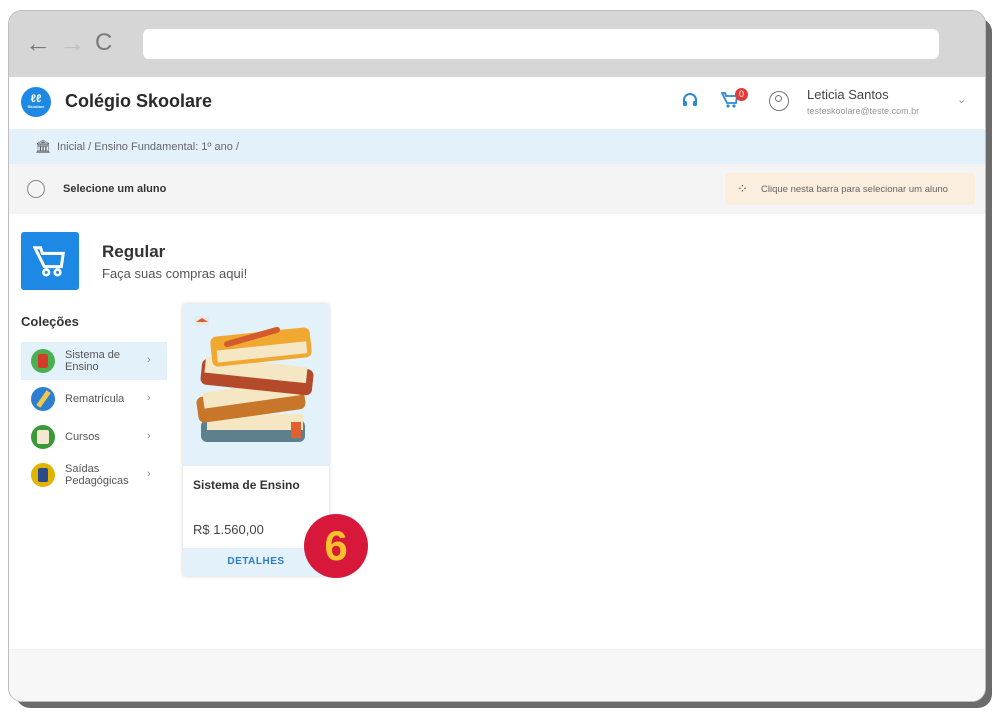  What do you see at coordinates (254, 379) in the screenshot?
I see `books-illustration` at bounding box center [254, 379].